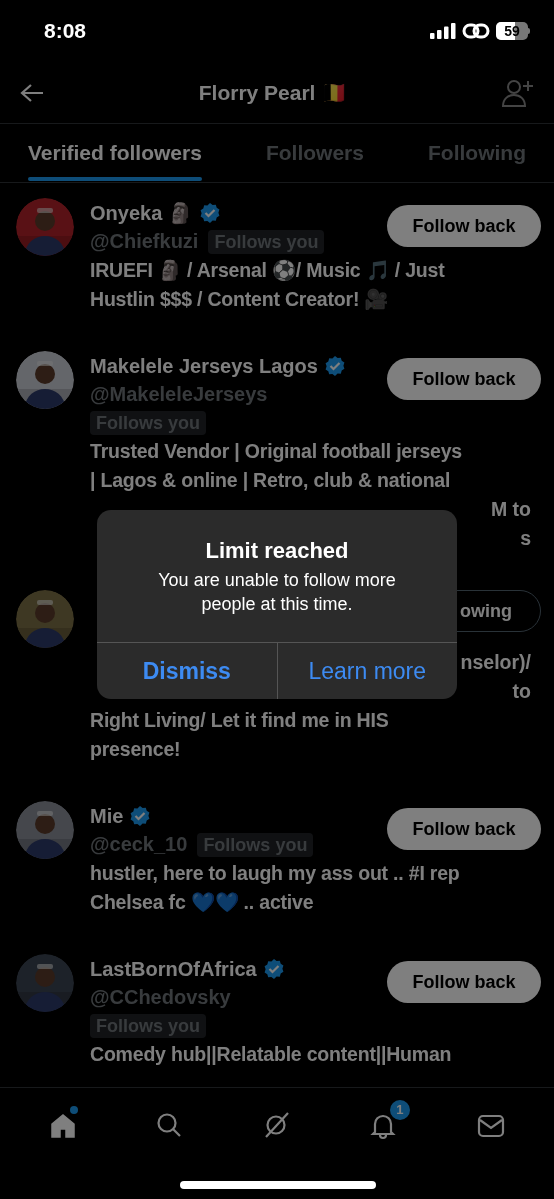 The image size is (554, 1199). I want to click on bio-text: Trusted Vendor | Original football jerseys, so click(276, 451).